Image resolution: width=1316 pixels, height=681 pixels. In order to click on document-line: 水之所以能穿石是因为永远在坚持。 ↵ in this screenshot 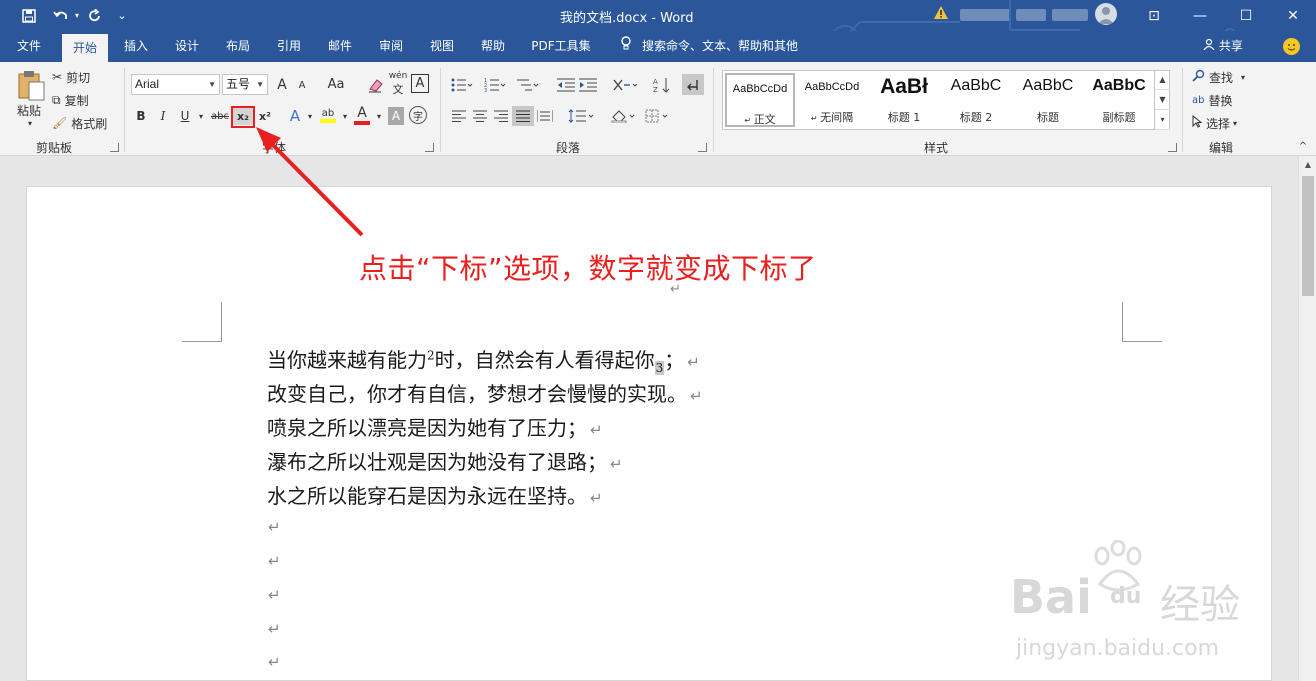, I will do `click(435, 494)`.